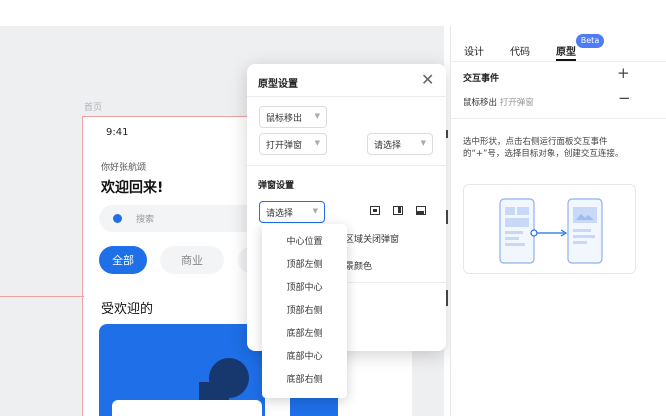  I want to click on target-select: 请选择 ▼, so click(400, 144).